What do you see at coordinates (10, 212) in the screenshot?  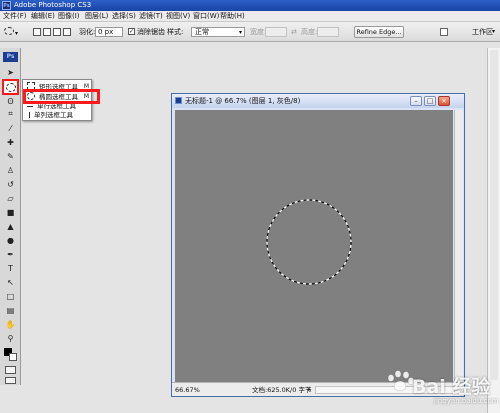 I see `gradient-tool-icon: ■` at bounding box center [10, 212].